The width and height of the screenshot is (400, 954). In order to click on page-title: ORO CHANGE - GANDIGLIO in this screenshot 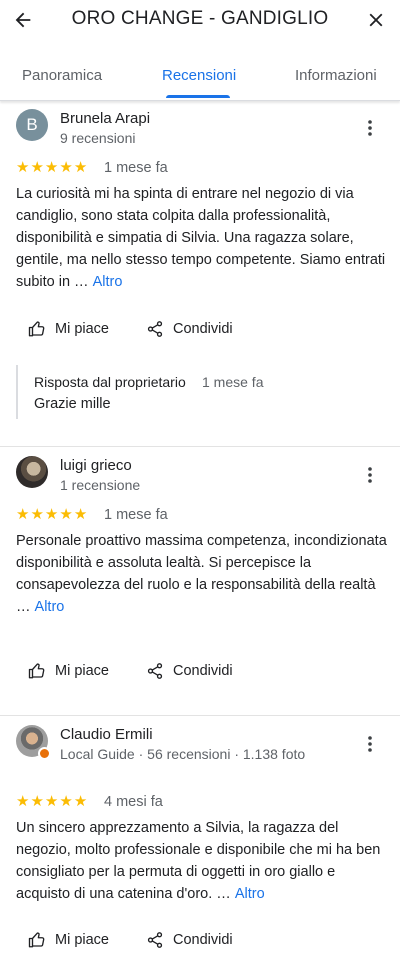, I will do `click(200, 18)`.